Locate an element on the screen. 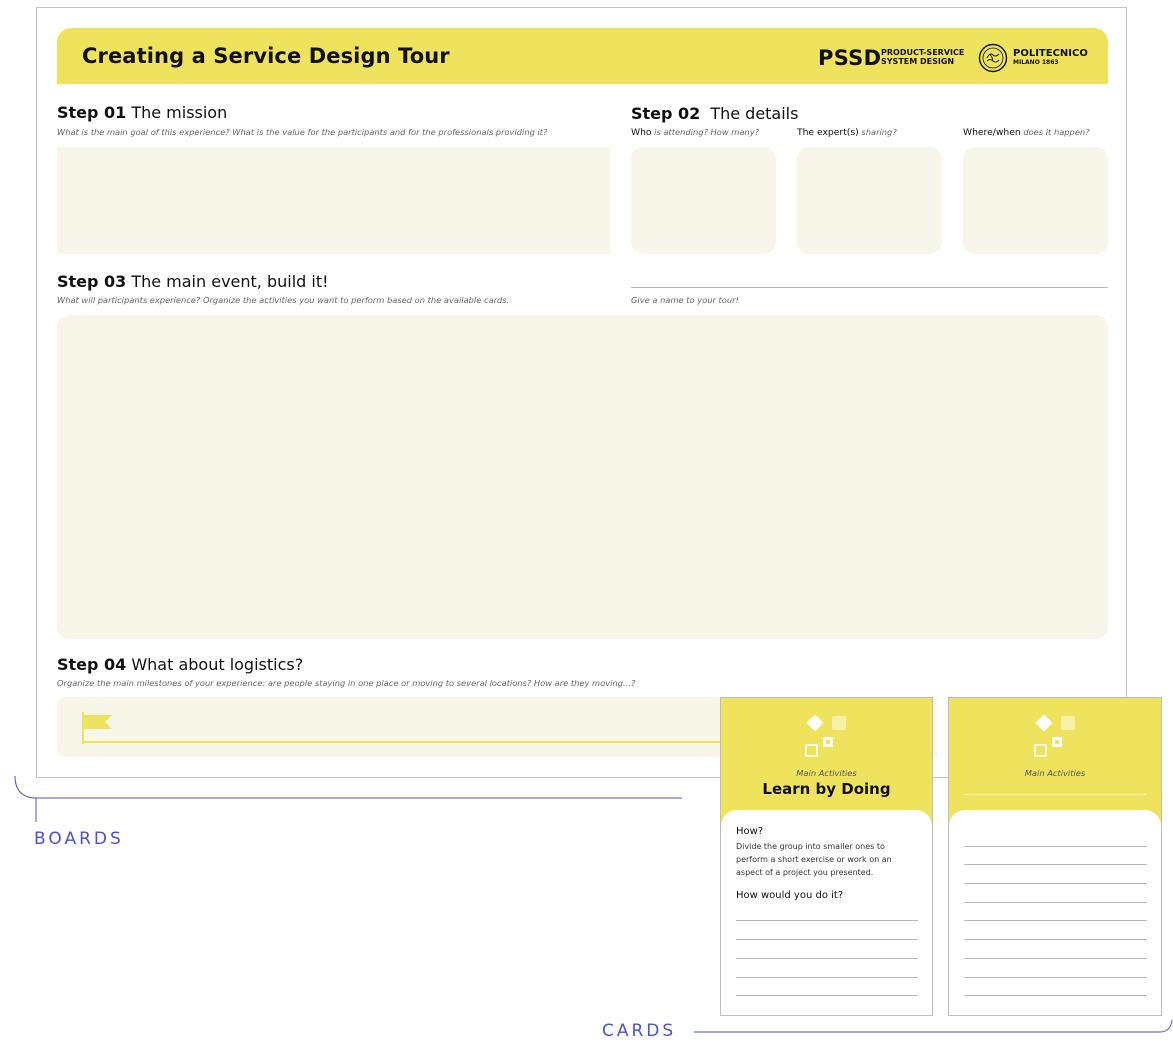 The image size is (1173, 1042). who-area is located at coordinates (703, 200).